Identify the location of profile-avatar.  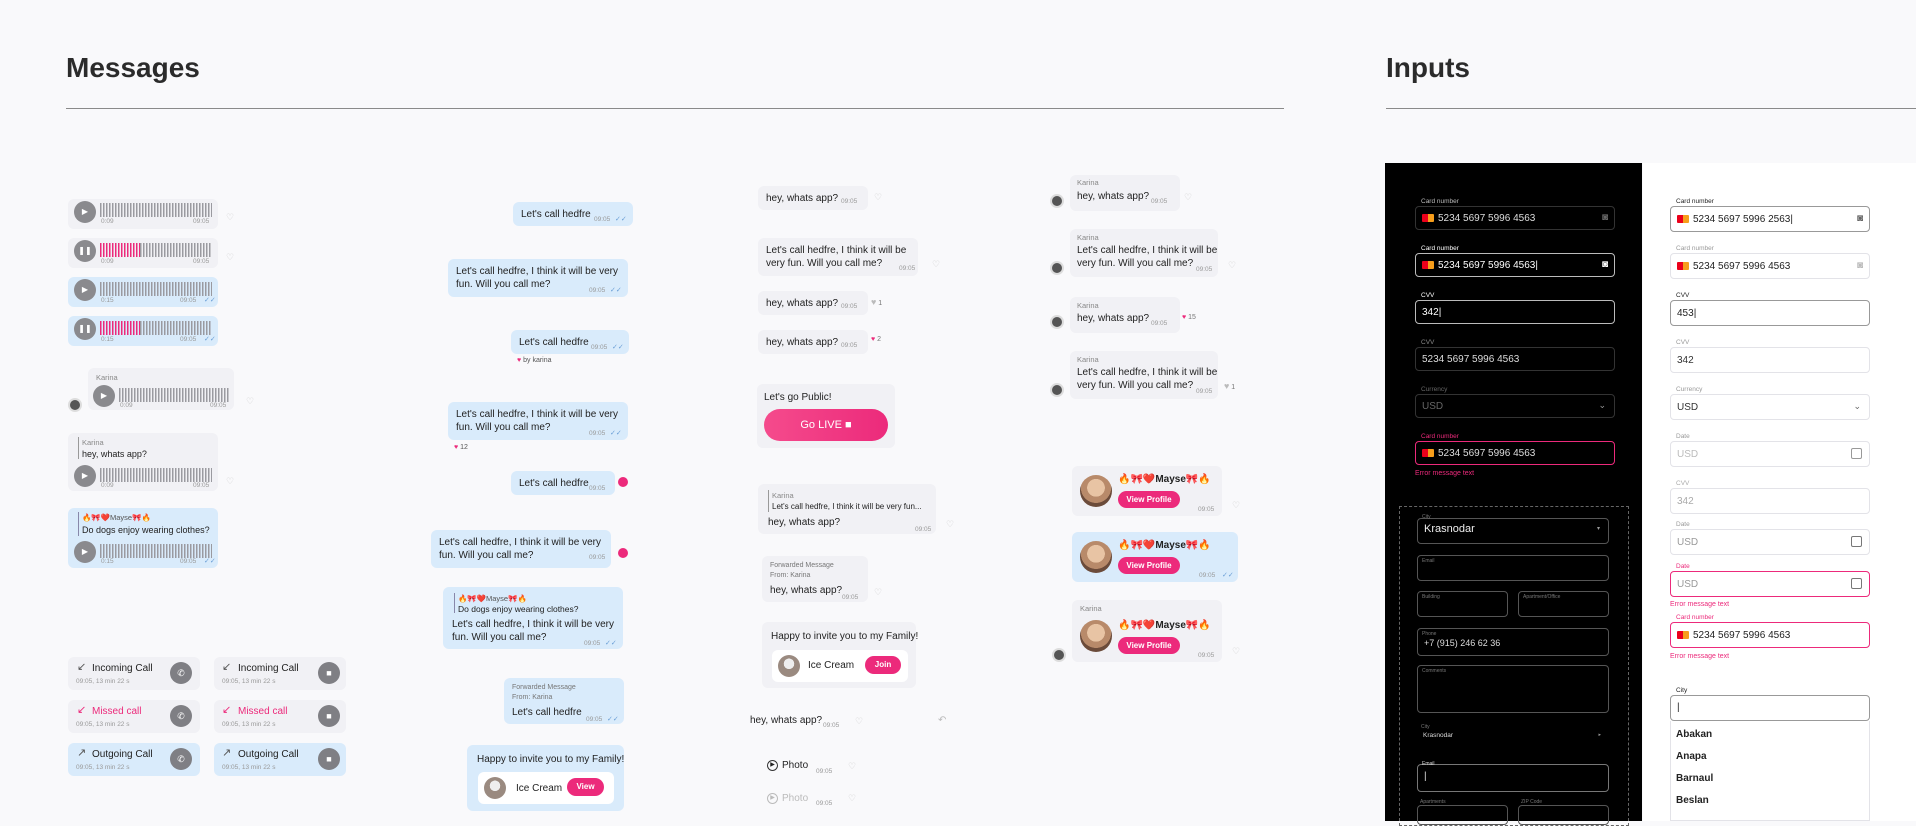
(1096, 557).